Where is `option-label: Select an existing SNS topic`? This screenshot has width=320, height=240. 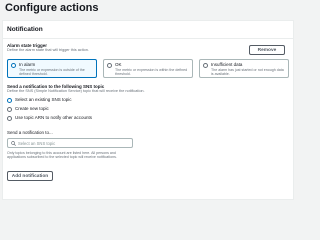 option-label: Select an existing SNS topic is located at coordinates (43, 99).